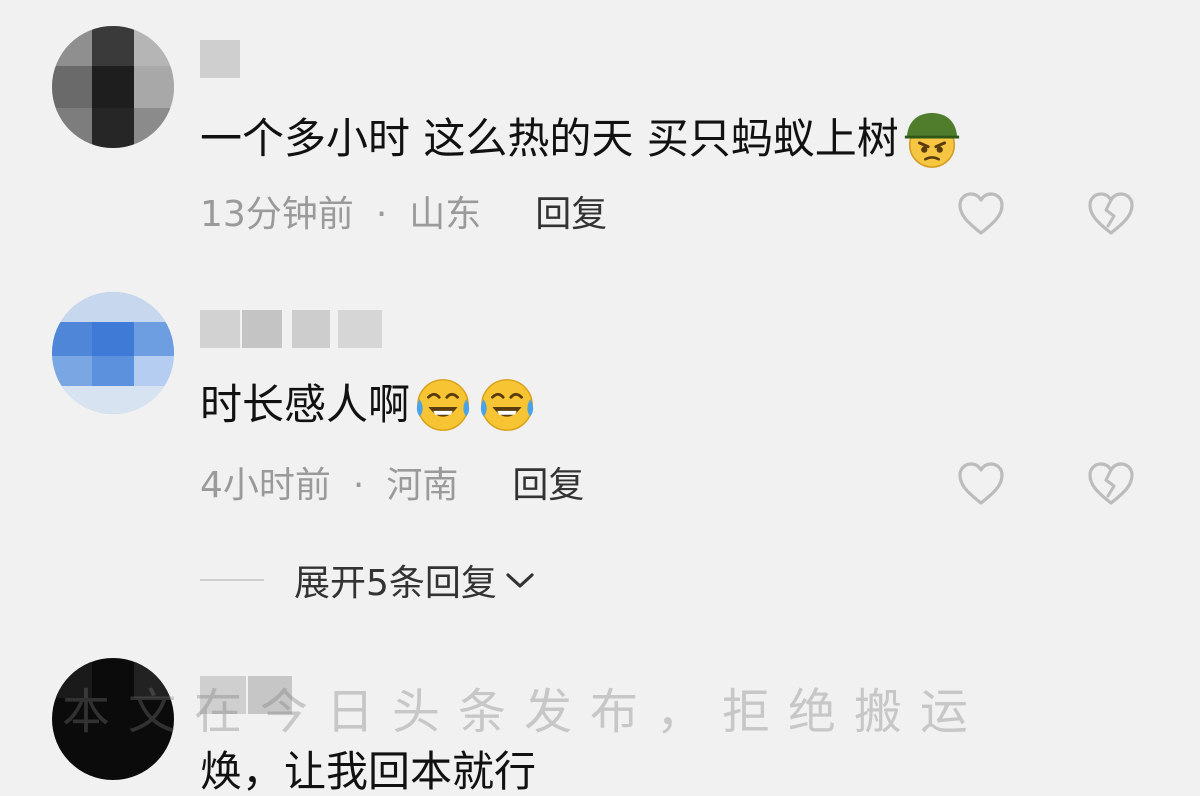 The image size is (1200, 796). I want to click on comment-time: 4小时前, so click(265, 485).